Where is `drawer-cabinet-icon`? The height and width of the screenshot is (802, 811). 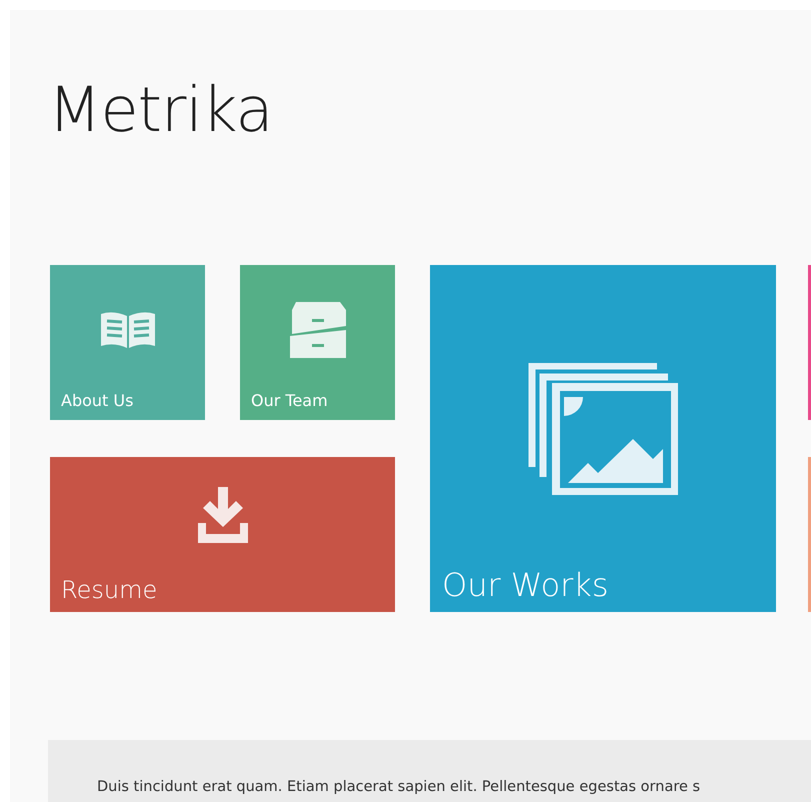 drawer-cabinet-icon is located at coordinates (318, 330).